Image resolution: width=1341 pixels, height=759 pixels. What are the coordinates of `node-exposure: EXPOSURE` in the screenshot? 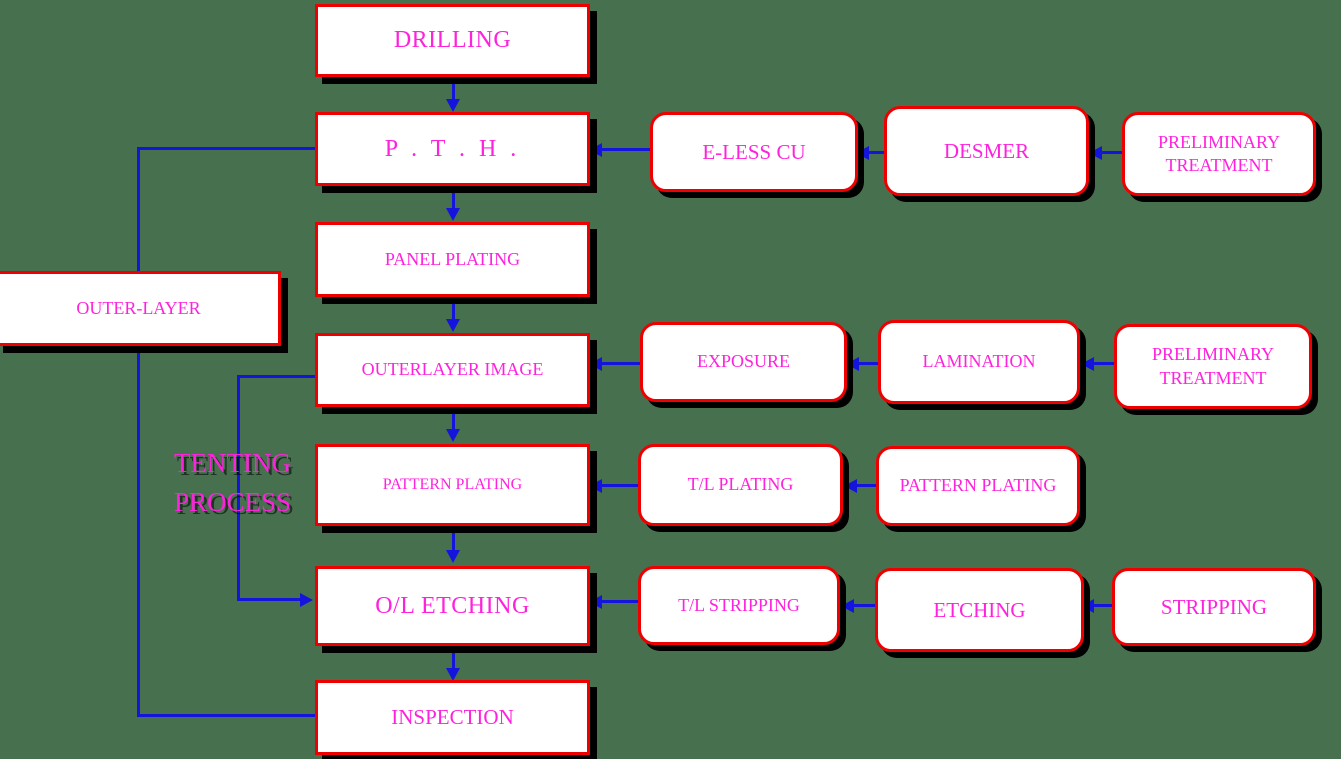 It's located at (743, 362).